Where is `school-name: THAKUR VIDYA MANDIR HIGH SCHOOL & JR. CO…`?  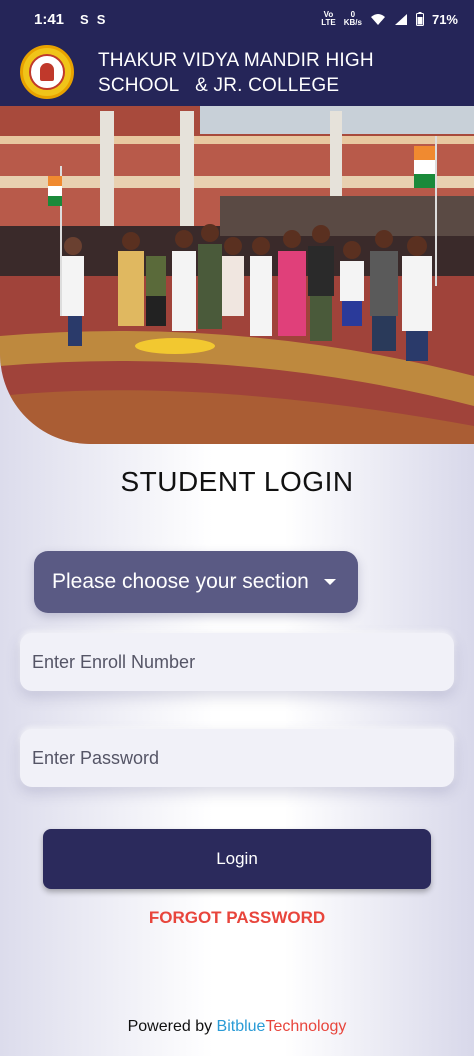 school-name: THAKUR VIDYA MANDIR HIGH SCHOOL & JR. CO… is located at coordinates (278, 73).